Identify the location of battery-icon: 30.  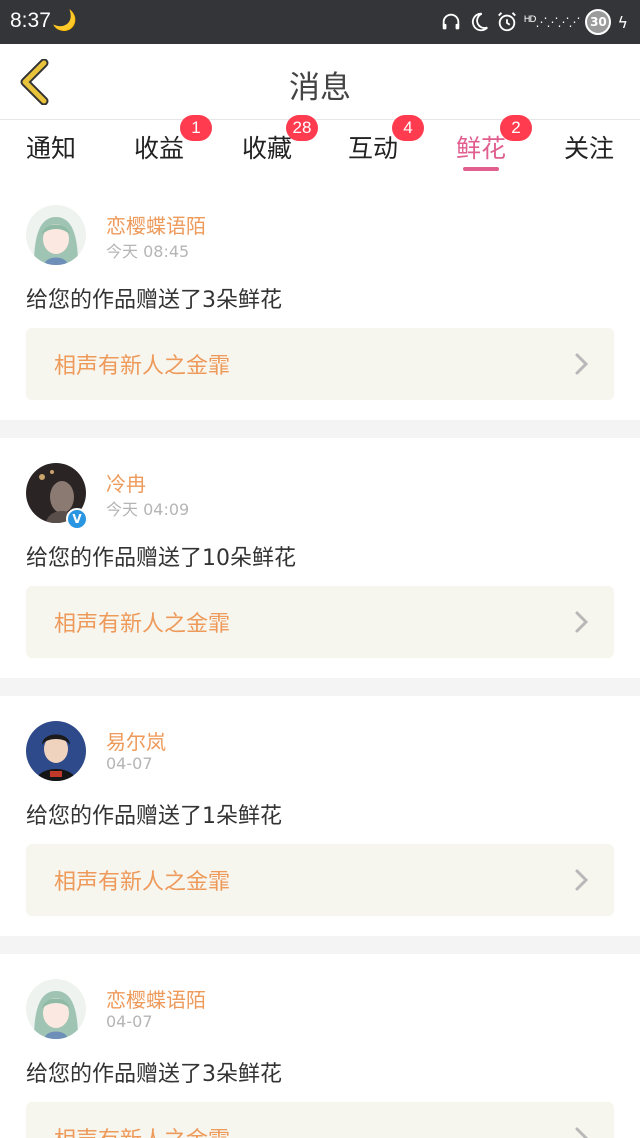
(598, 22).